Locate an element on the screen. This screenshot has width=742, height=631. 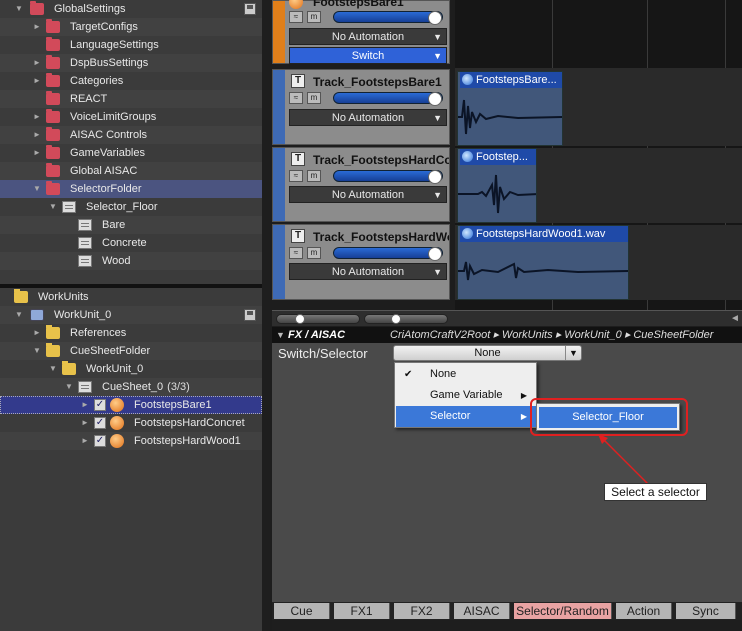
folder-icon is located at coordinates (53, 350).